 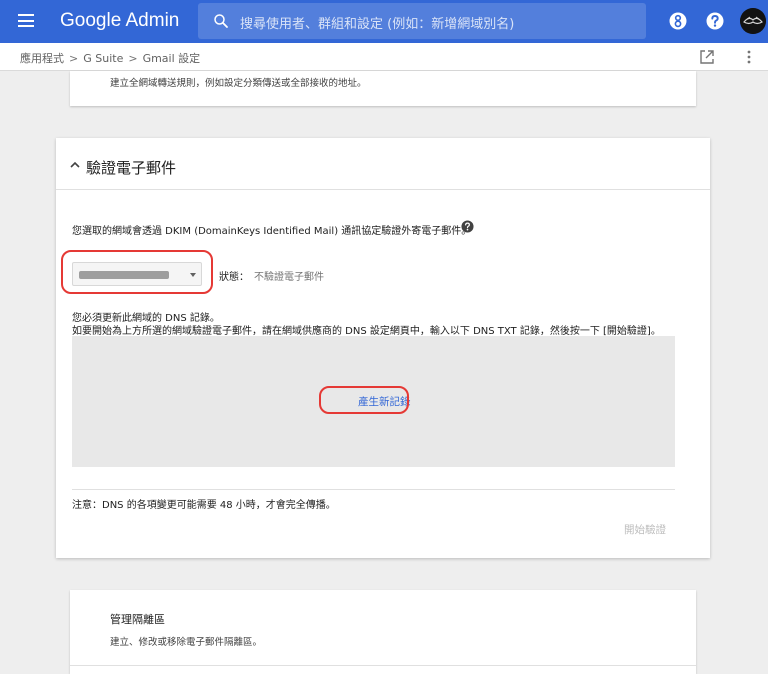 I want to click on breadcrumb-bar: 應用程式 > G Suite > Gmail 設定, so click(x=384, y=57).